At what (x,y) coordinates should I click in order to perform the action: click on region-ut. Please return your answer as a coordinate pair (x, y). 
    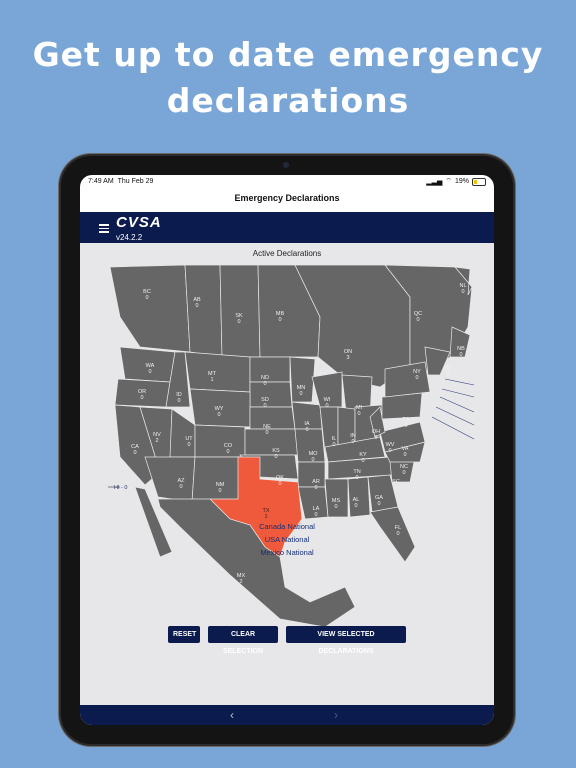
    Looking at the image, I should click on (182, 433).